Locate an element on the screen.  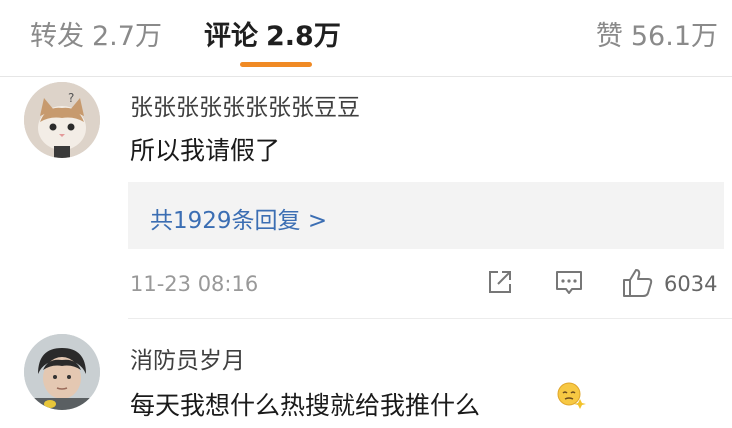
tab-divider is located at coordinates (366, 76).